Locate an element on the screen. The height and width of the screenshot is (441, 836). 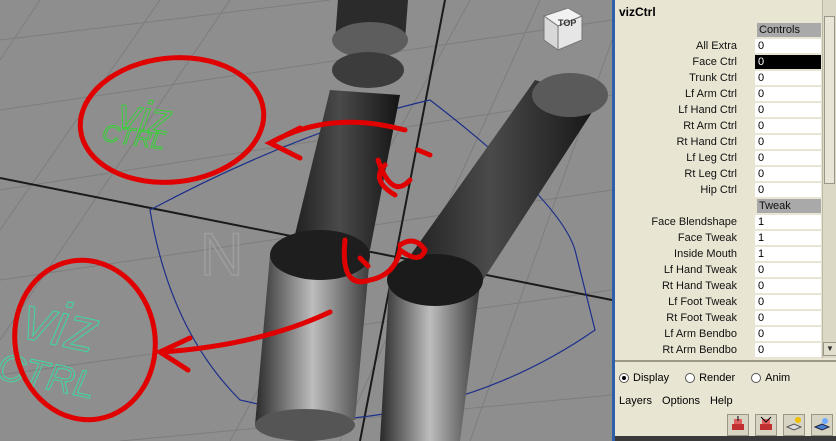
attr-row-face-tweak: Face Tweak 1 is located at coordinates (718, 238).